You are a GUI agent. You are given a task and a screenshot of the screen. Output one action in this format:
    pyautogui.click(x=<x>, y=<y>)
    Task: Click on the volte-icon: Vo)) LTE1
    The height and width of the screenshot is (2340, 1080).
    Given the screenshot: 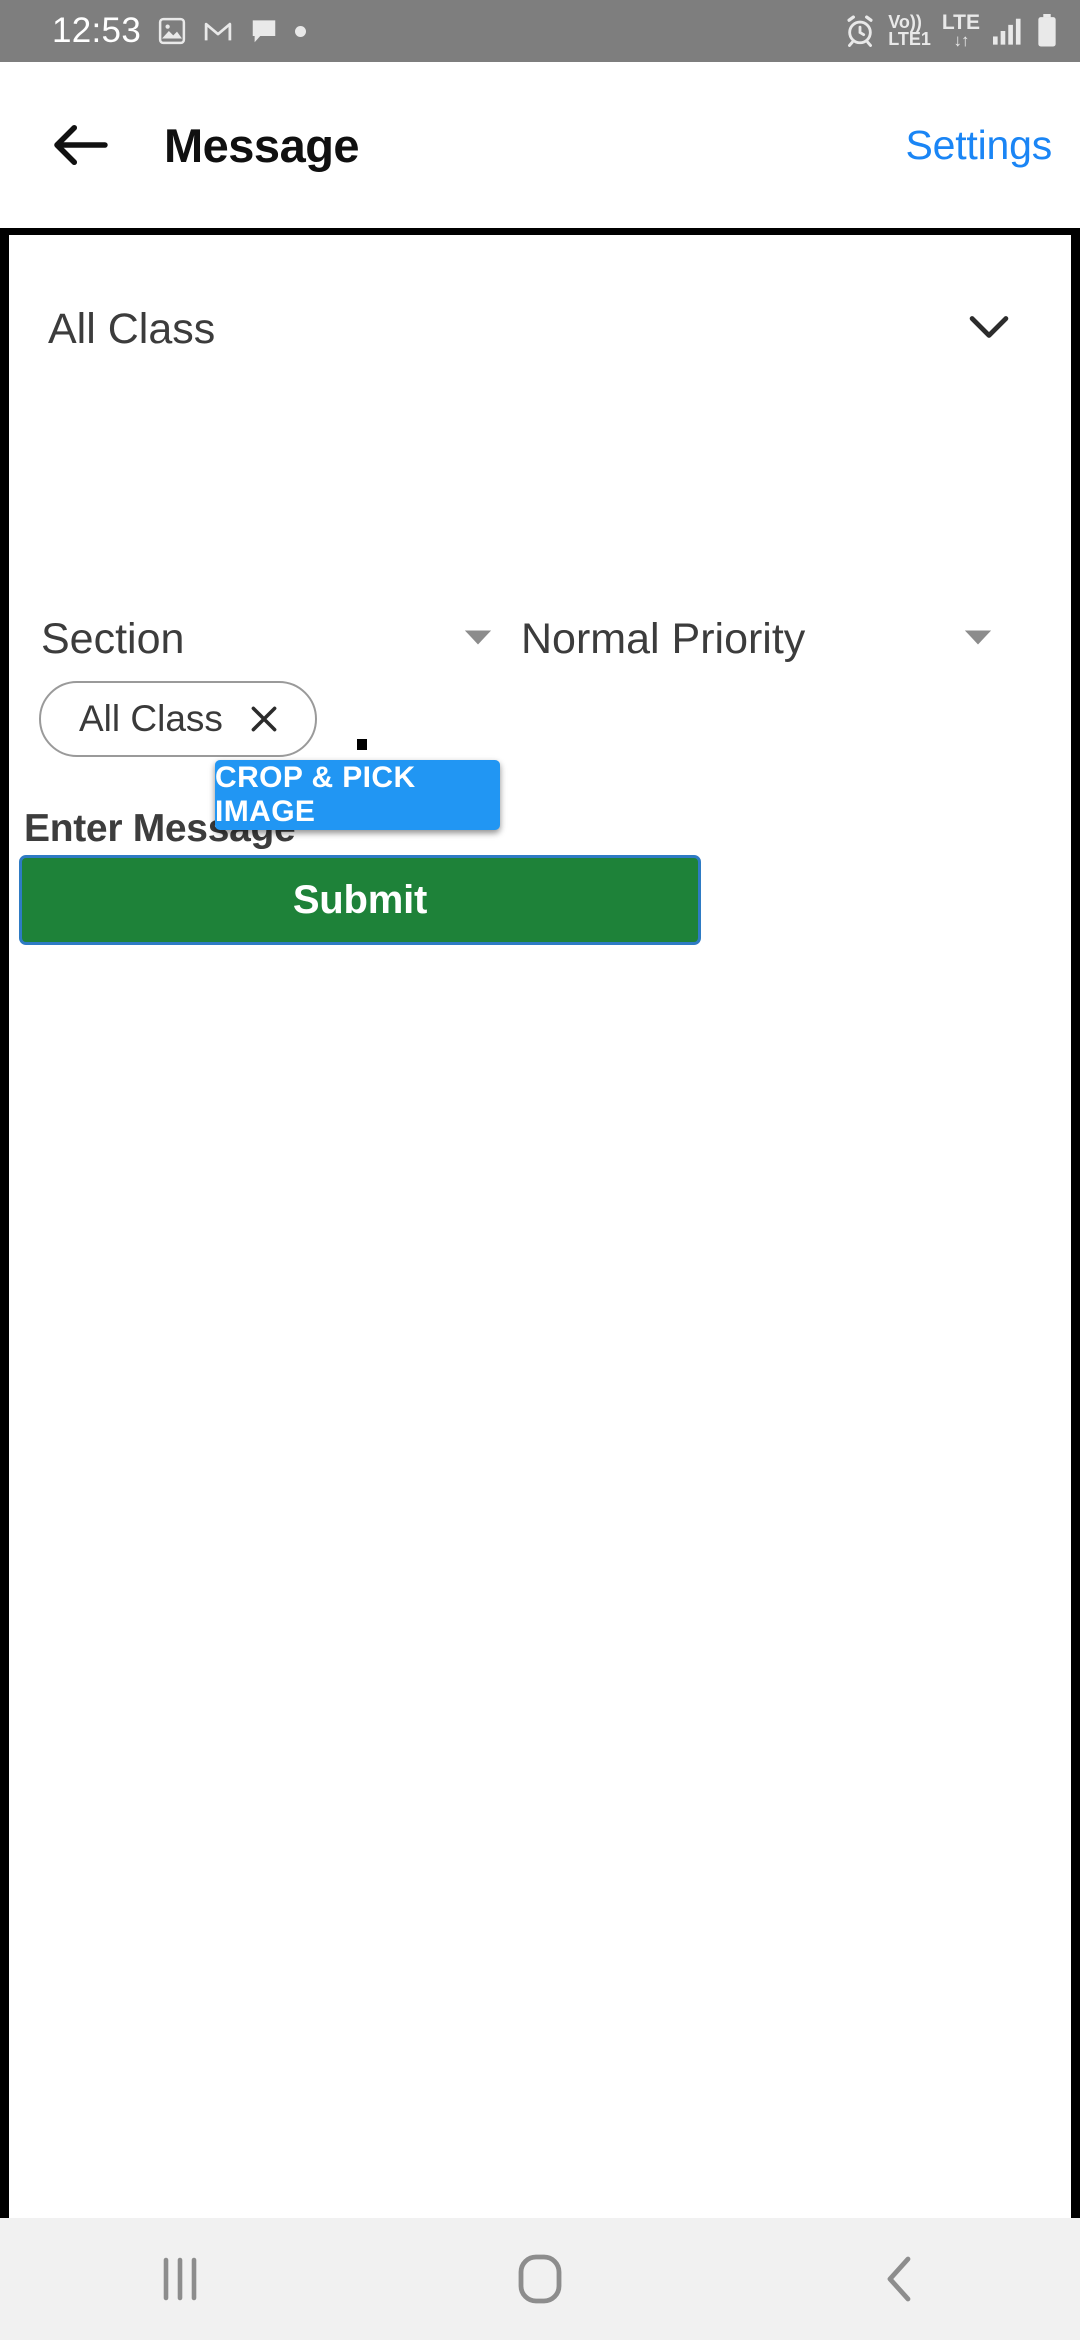 What is the action you would take?
    pyautogui.click(x=909, y=31)
    